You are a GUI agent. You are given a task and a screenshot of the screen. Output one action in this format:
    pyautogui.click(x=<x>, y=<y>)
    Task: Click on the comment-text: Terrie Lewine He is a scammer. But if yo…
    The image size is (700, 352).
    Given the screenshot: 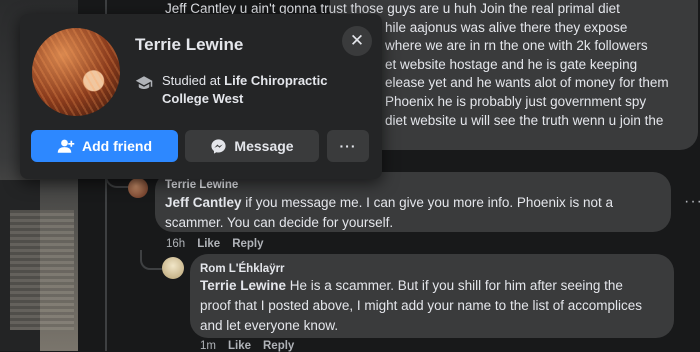 What is the action you would take?
    pyautogui.click(x=427, y=306)
    